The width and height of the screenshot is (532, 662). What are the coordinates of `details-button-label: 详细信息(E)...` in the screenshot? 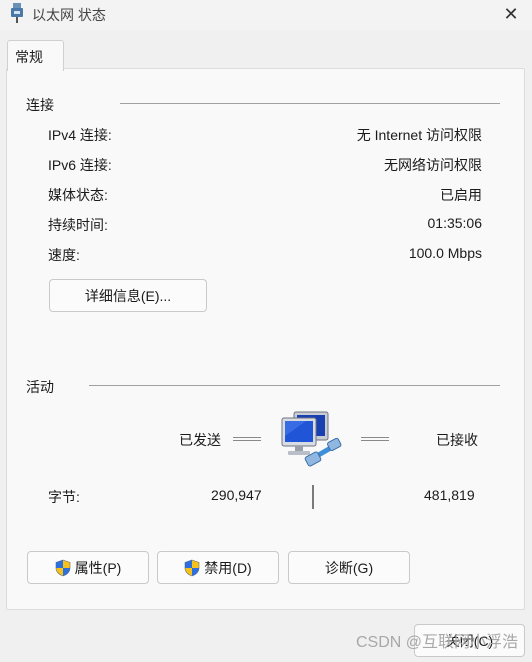 It's located at (128, 295).